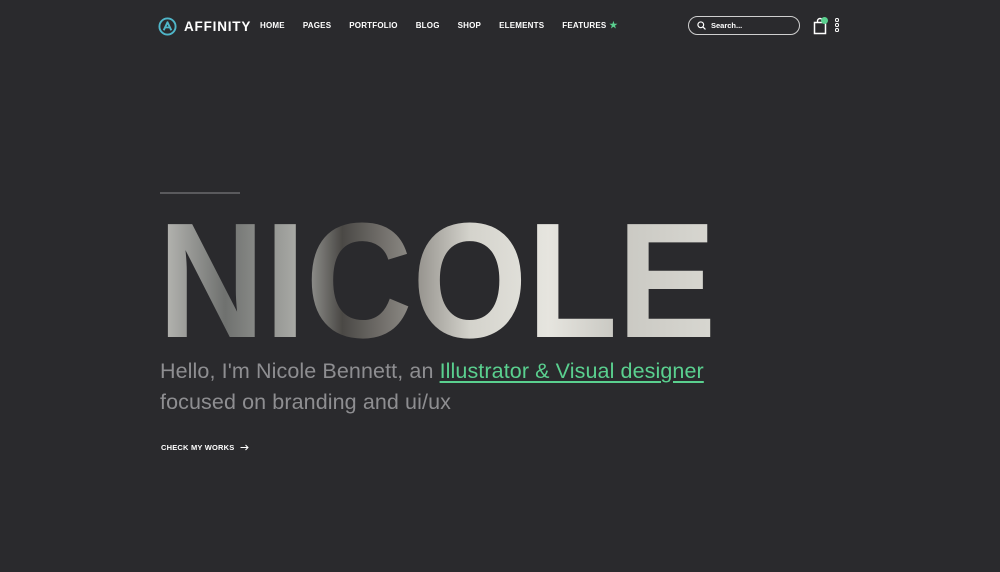  I want to click on hero-divider, so click(200, 193).